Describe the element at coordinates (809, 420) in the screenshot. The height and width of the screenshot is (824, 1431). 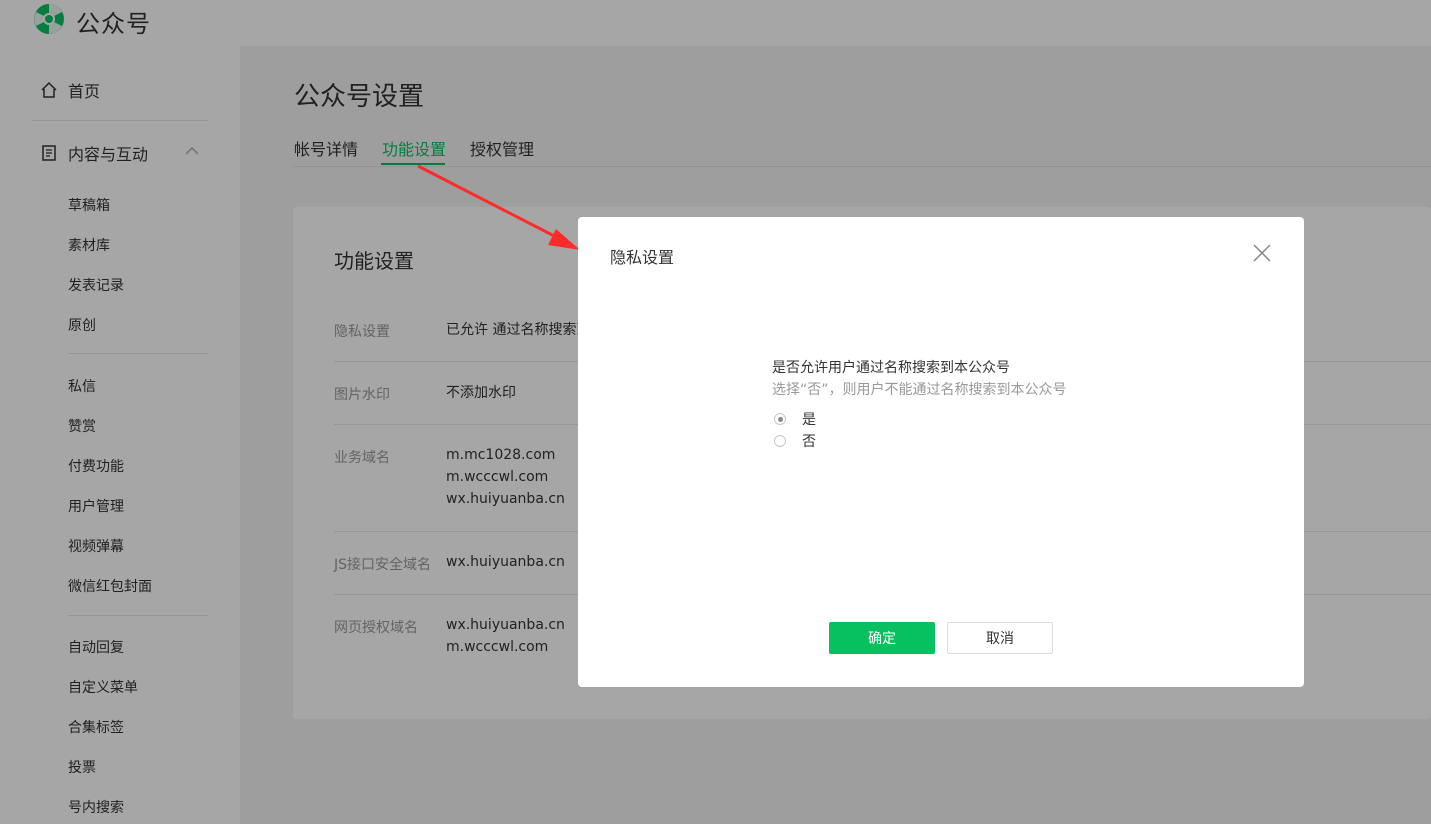
I see `radio-label: 是` at that location.